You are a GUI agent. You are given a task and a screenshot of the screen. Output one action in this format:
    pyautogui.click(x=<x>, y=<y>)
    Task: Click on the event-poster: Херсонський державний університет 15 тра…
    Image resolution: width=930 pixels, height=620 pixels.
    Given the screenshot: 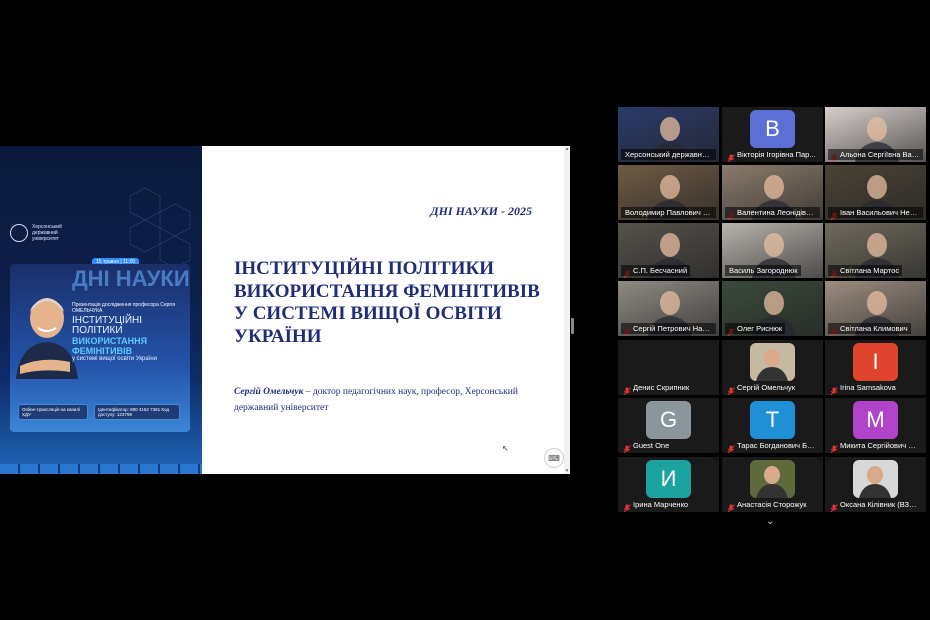 What is the action you would take?
    pyautogui.click(x=101, y=310)
    